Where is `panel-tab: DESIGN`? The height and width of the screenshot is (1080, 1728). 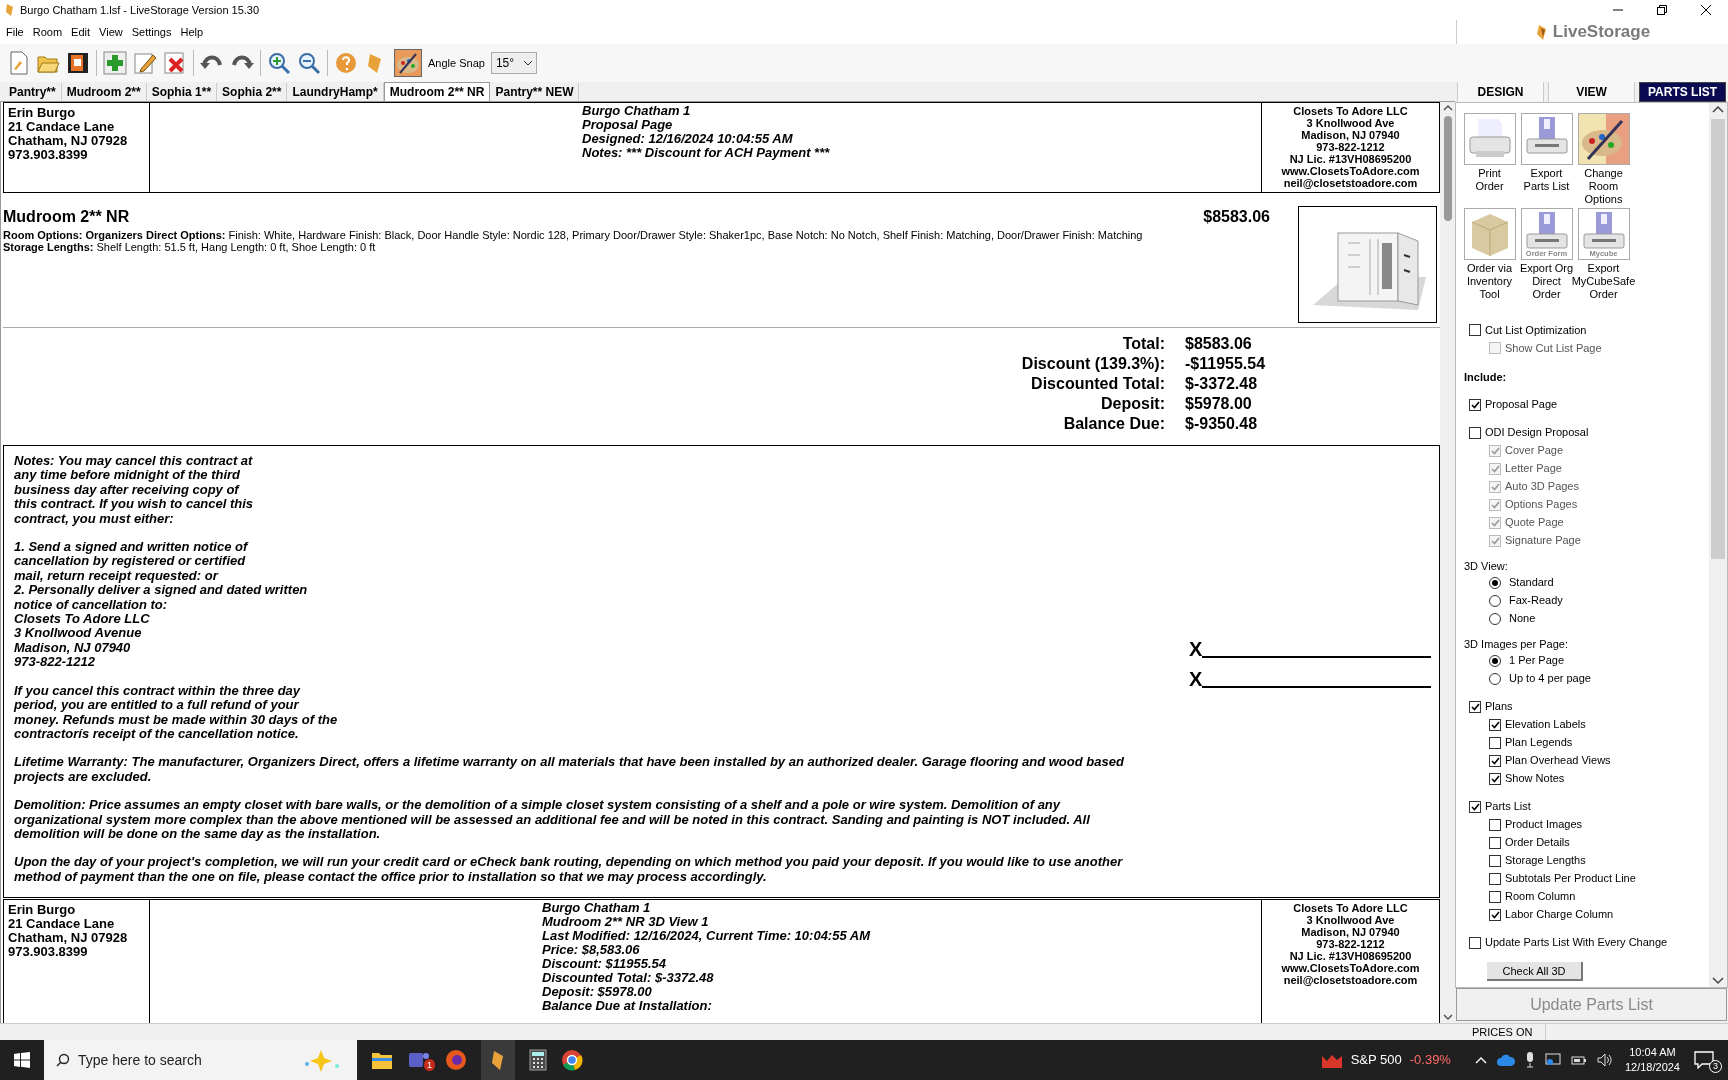 panel-tab: DESIGN is located at coordinates (1500, 92).